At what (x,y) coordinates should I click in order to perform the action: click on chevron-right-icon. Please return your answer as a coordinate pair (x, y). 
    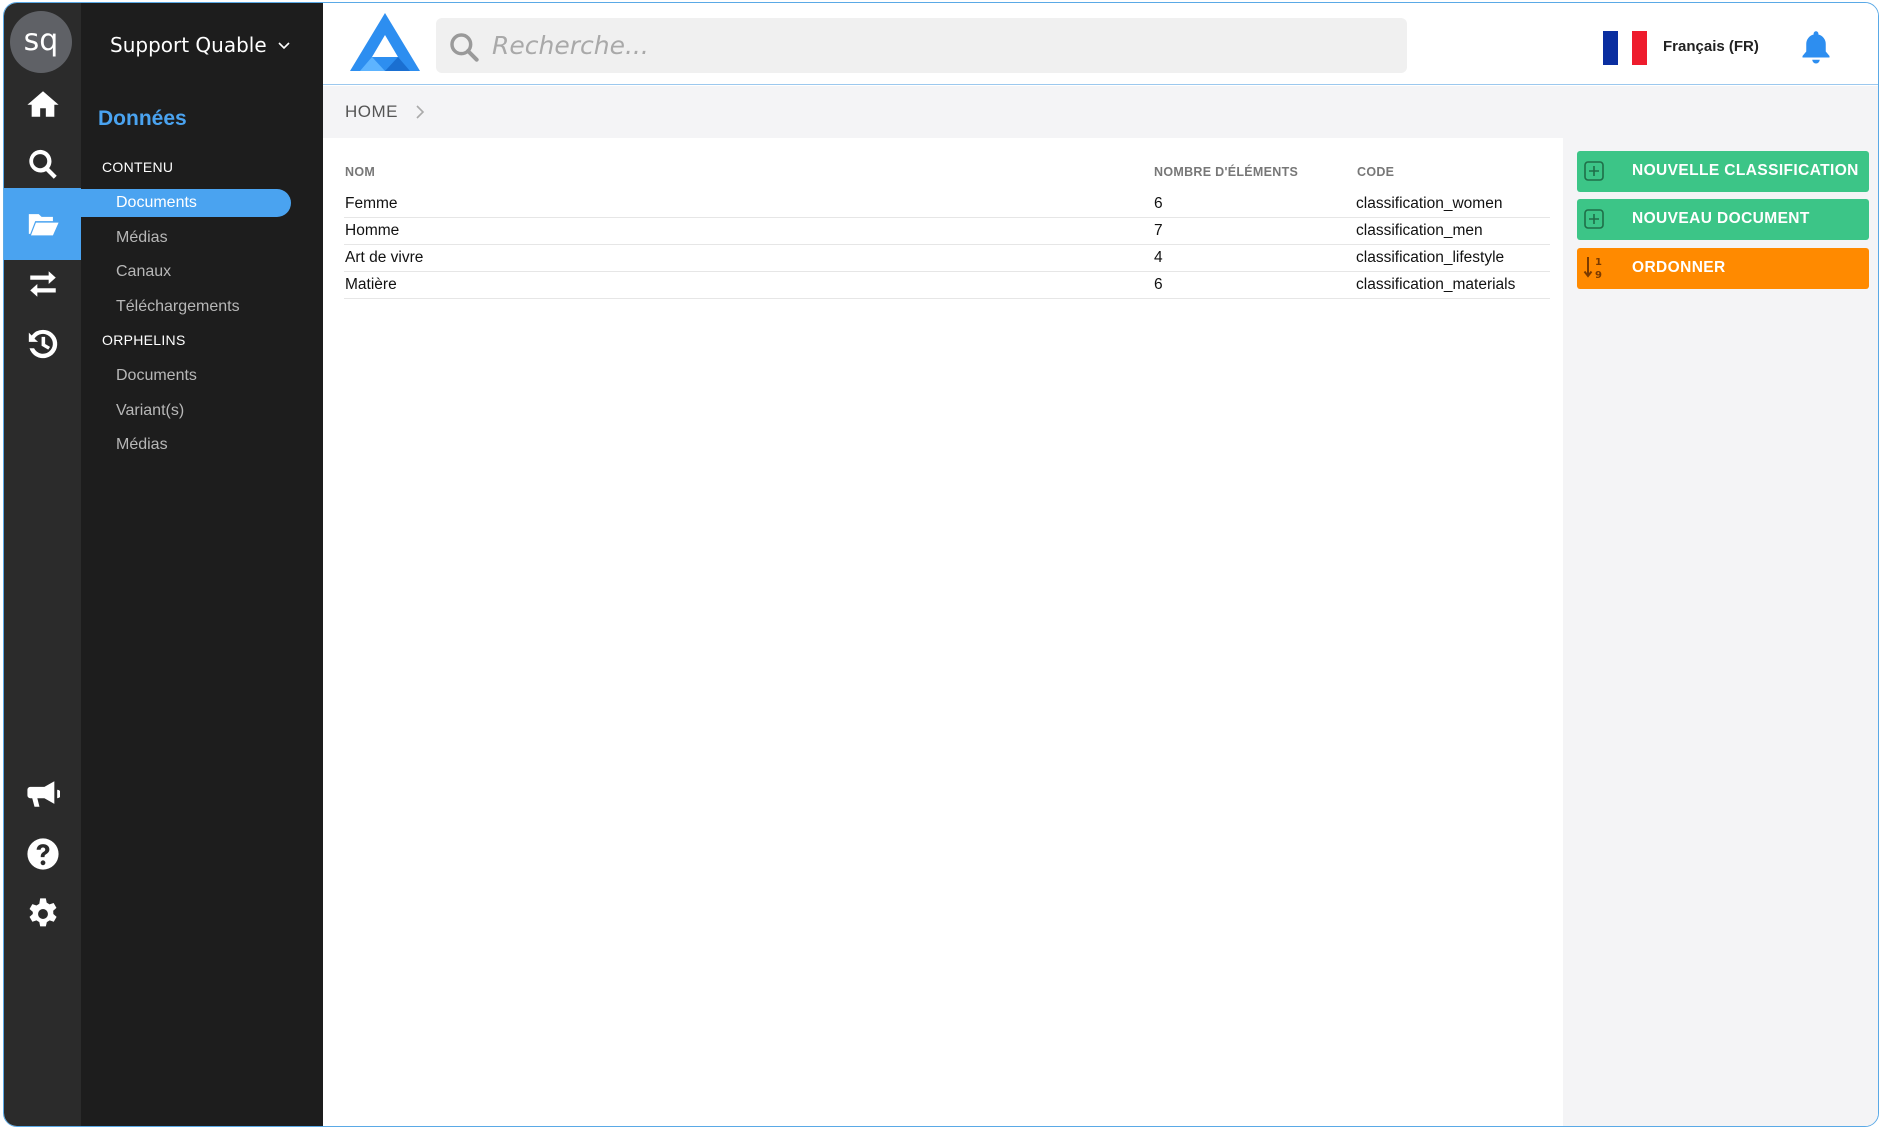
    Looking at the image, I should click on (420, 112).